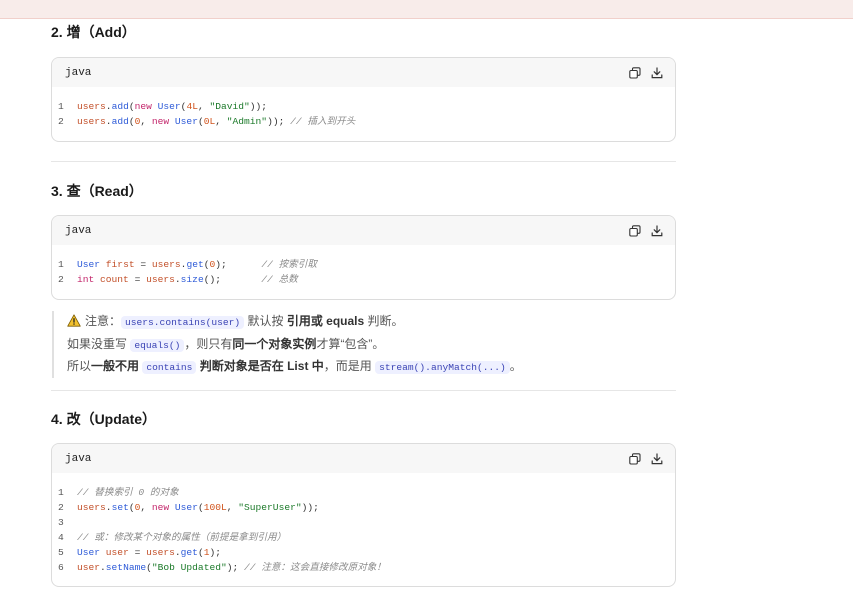 This screenshot has height=607, width=853. Describe the element at coordinates (126, 567) in the screenshot. I see `code-token: setName` at that location.